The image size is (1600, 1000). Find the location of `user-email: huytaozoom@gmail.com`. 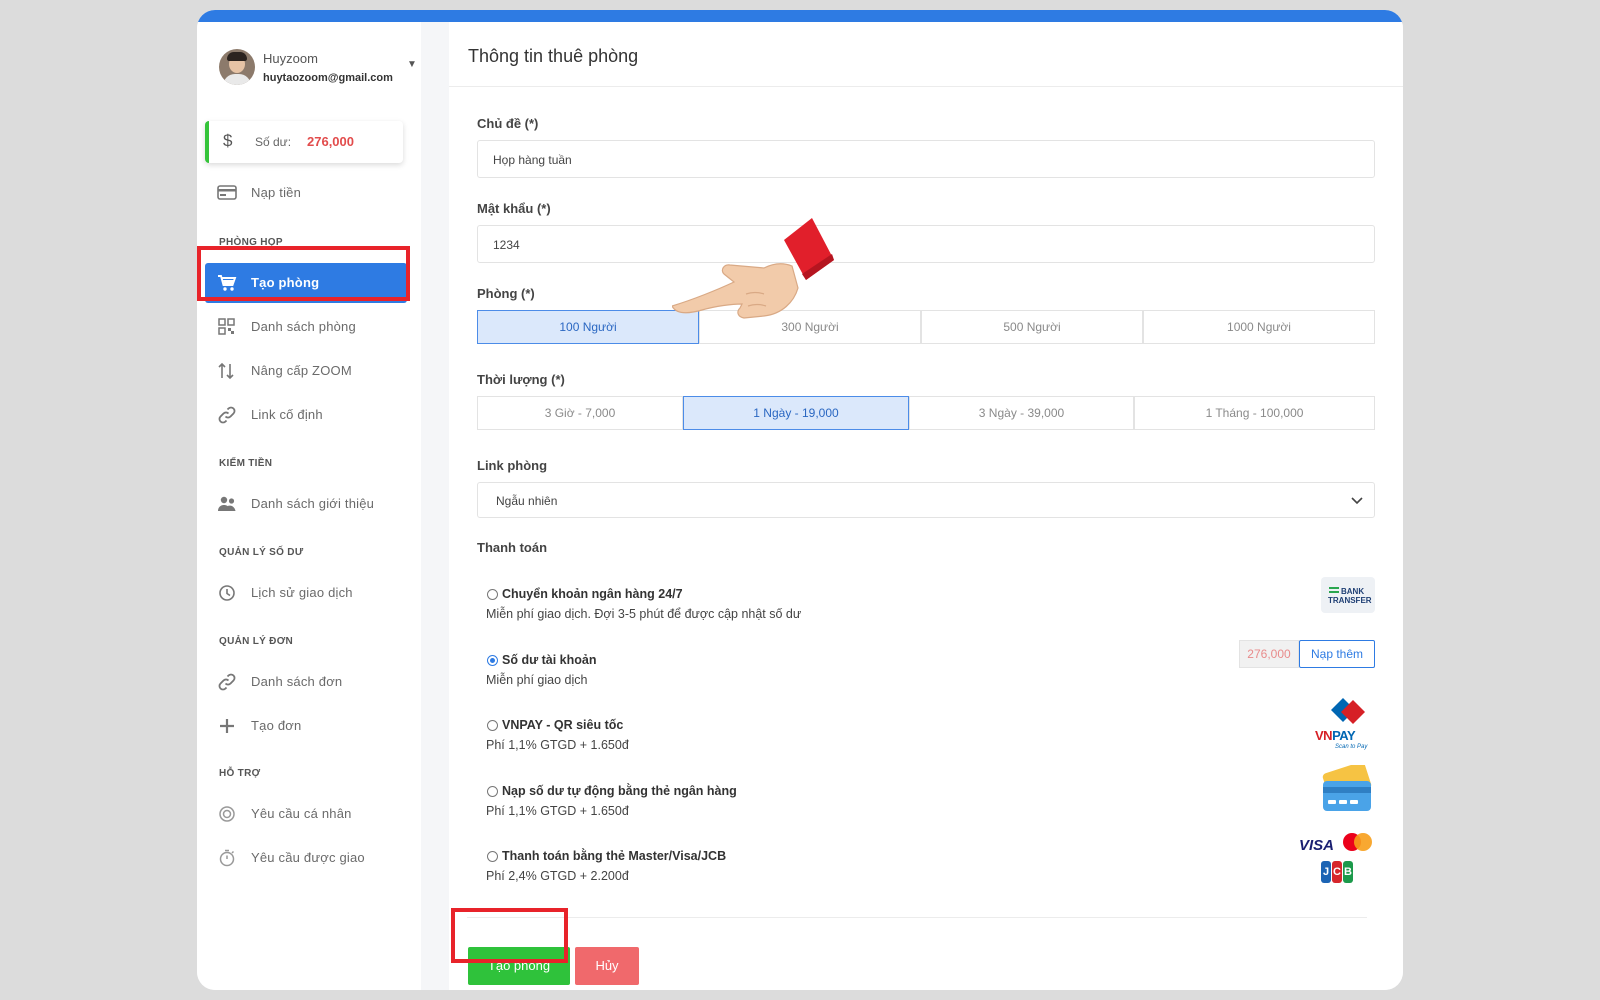

user-email: huytaozoom@gmail.com is located at coordinates (328, 78).